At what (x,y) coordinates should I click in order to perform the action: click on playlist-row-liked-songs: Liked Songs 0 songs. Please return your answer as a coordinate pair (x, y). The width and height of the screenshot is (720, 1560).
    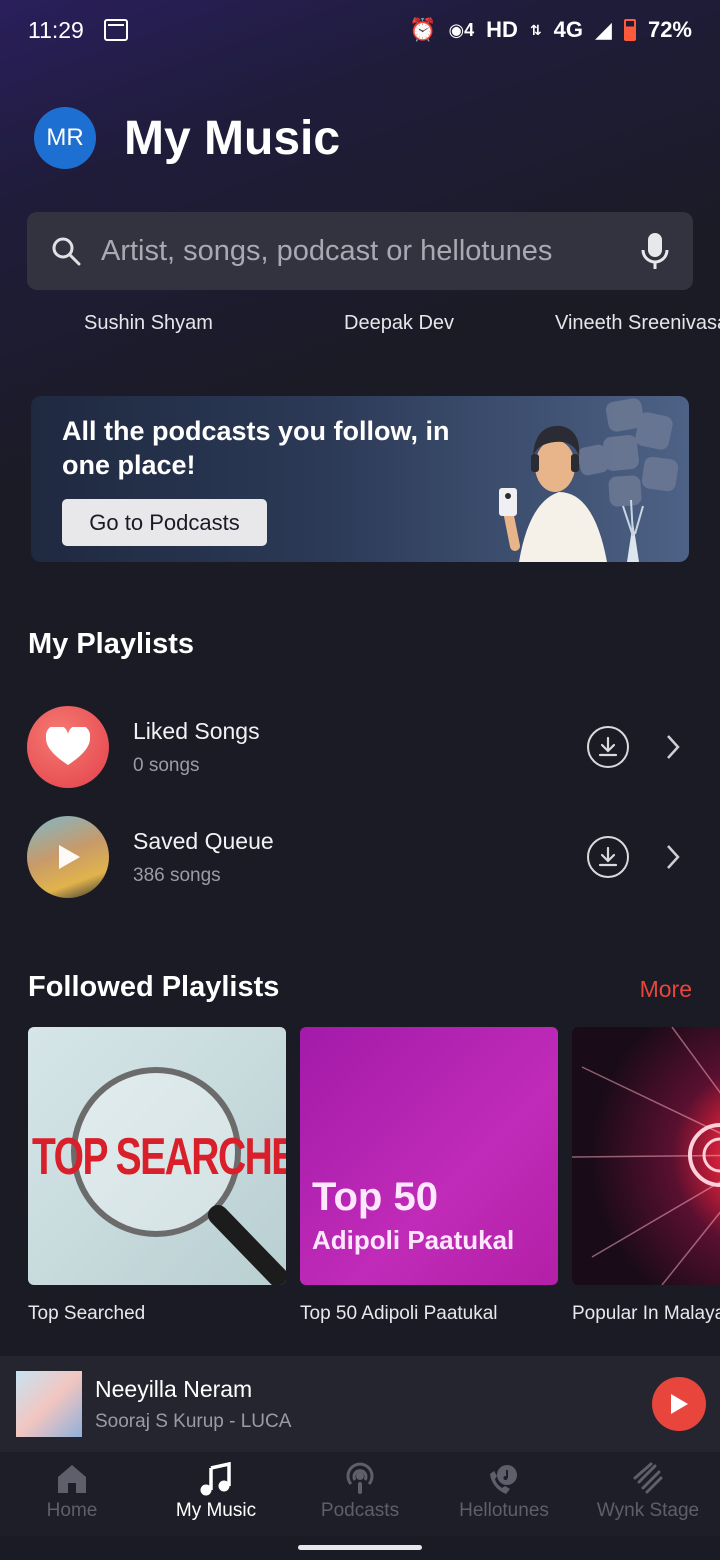
    Looking at the image, I should click on (360, 747).